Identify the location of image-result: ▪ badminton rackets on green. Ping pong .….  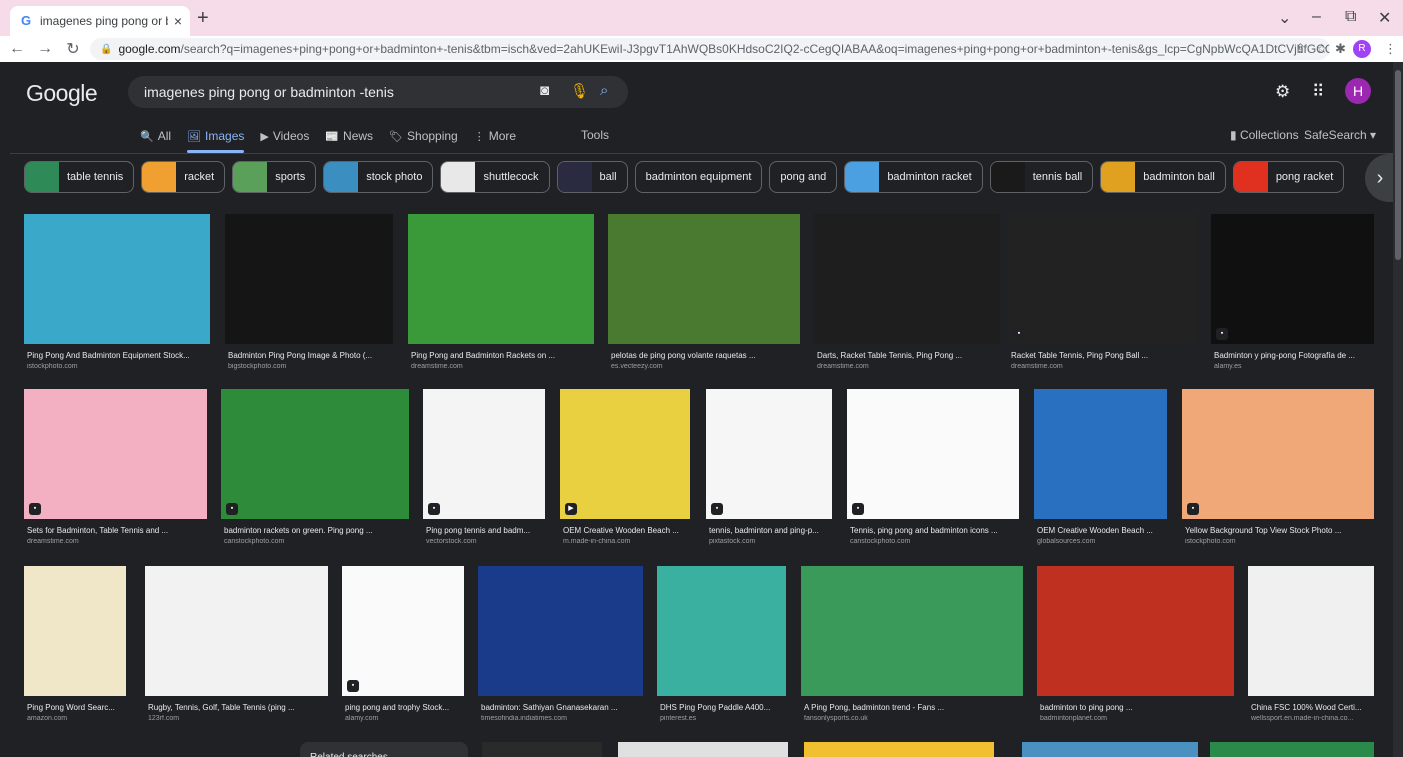
(315, 469).